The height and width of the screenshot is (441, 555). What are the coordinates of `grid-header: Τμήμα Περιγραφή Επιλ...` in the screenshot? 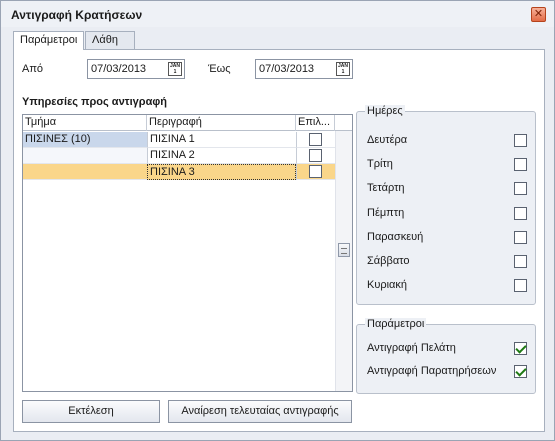 It's located at (187, 123).